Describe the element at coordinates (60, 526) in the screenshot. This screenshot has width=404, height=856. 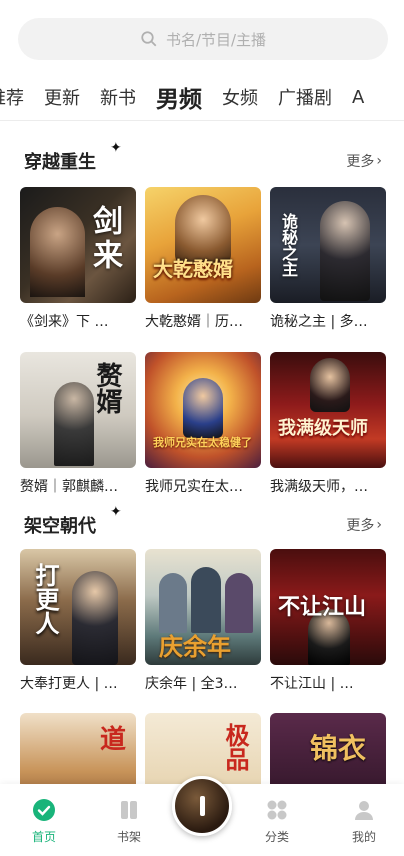
I see `section-title: 架空朝代` at that location.